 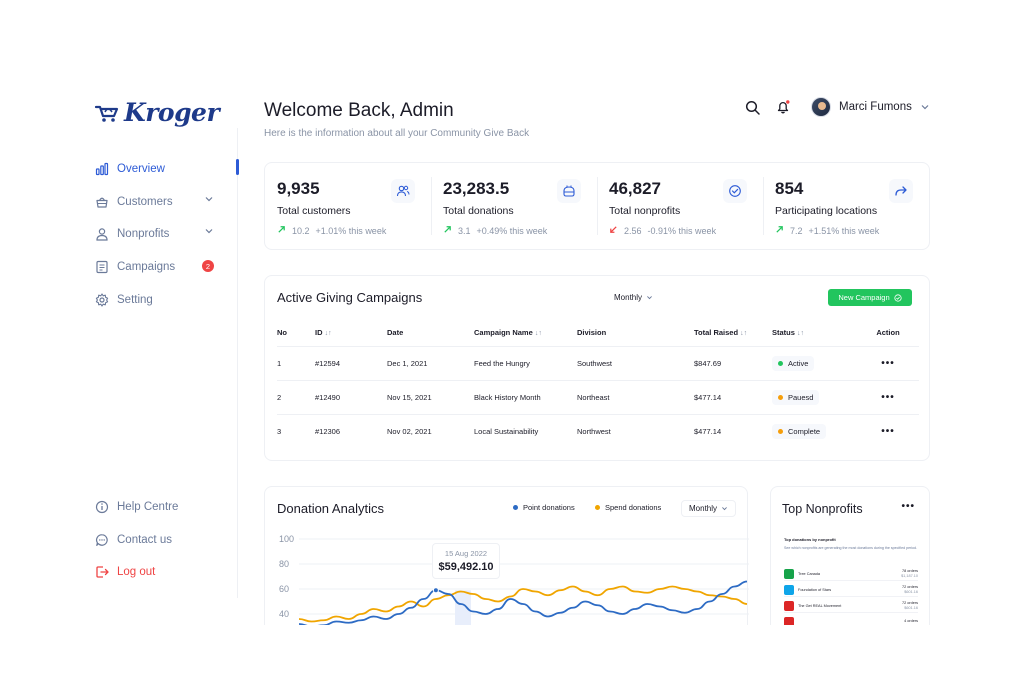 What do you see at coordinates (351, 333) in the screenshot?
I see `column-header-id: ID ↓↑` at bounding box center [351, 333].